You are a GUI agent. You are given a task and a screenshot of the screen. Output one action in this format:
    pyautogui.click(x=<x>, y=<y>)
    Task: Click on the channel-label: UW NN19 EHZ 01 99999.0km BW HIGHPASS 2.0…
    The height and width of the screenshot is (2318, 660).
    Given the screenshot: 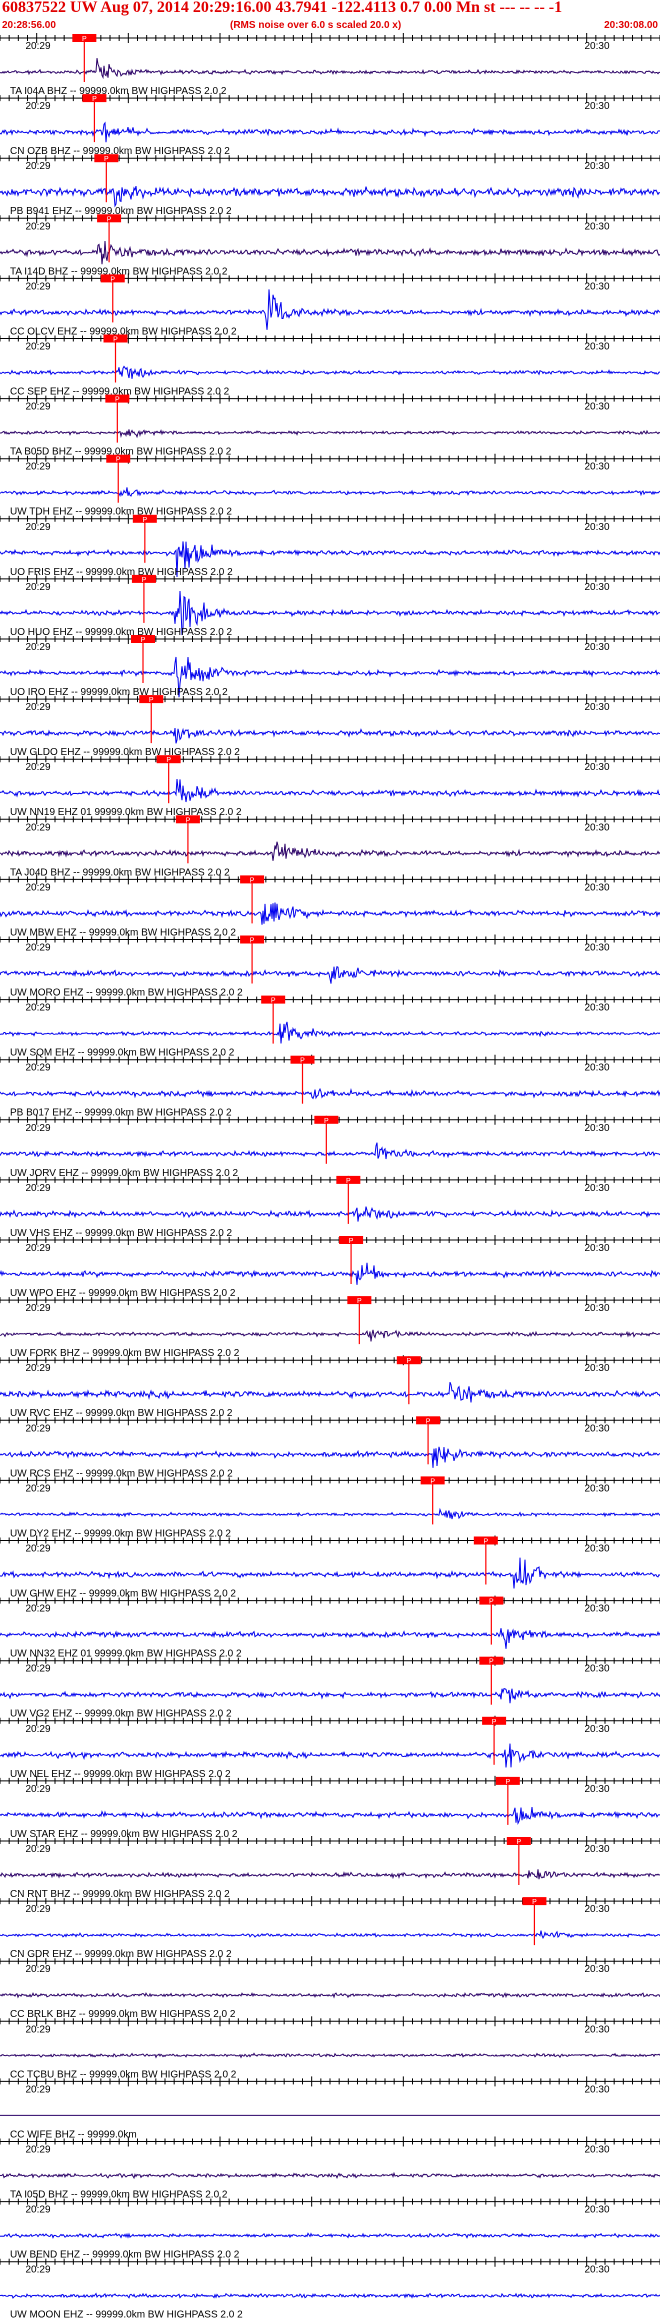 What is the action you would take?
    pyautogui.click(x=126, y=812)
    